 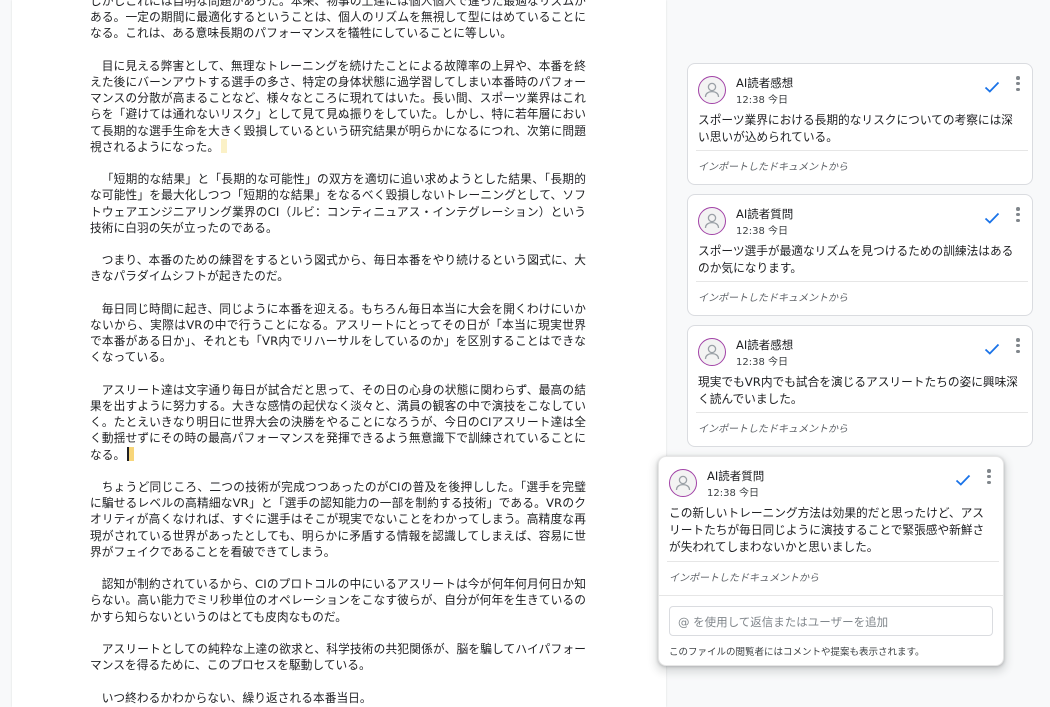 What do you see at coordinates (858, 390) in the screenshot?
I see `comment-body: 現実でもVR内でも試合を演じるアスリートたちの姿に興味深く読んでいました。` at bounding box center [858, 390].